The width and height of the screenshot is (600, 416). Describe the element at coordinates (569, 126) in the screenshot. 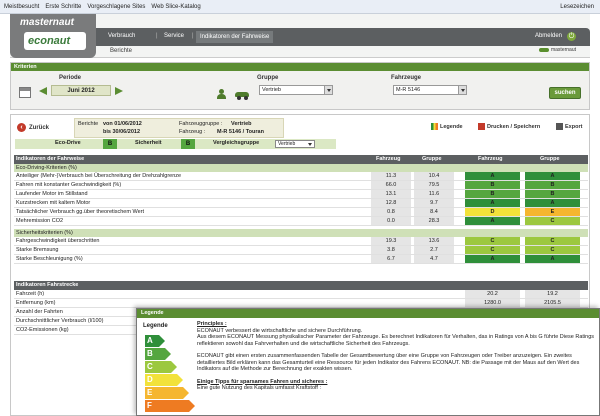

I see `export-button: Export` at that location.